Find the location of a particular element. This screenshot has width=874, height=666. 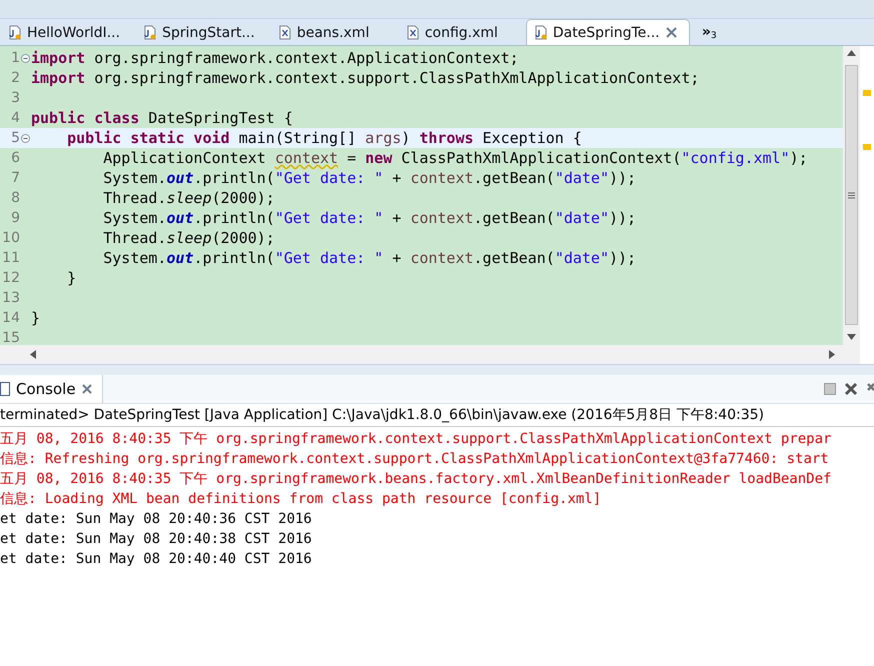

console-line: 五月 08, 2016 8:40:35 下午 org.springframework.beans.factory.xml.XmlBeanDefinitionReader loadBeanDef is located at coordinates (416, 479).